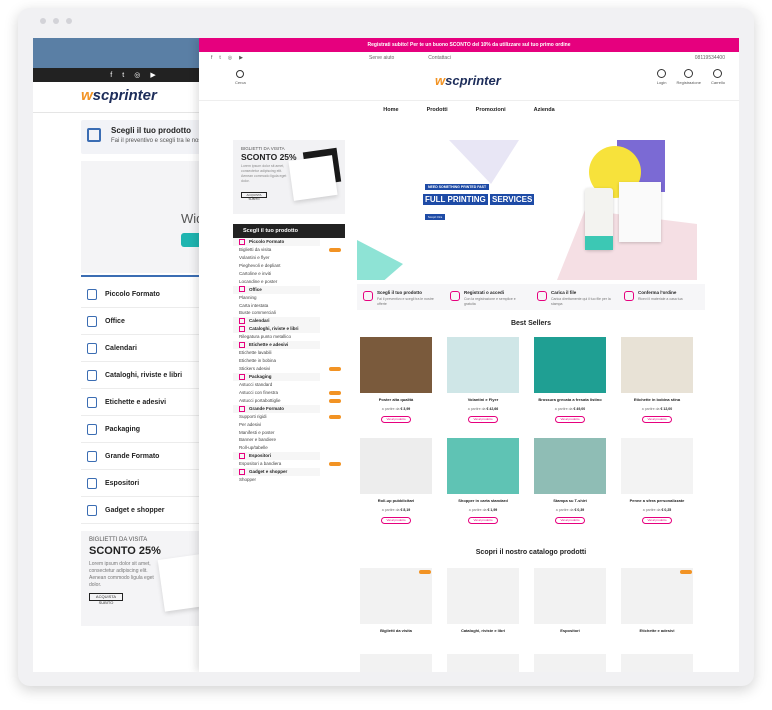 The width and height of the screenshot is (772, 710). I want to click on sidebar-item: Locandine e poster, so click(289, 282).